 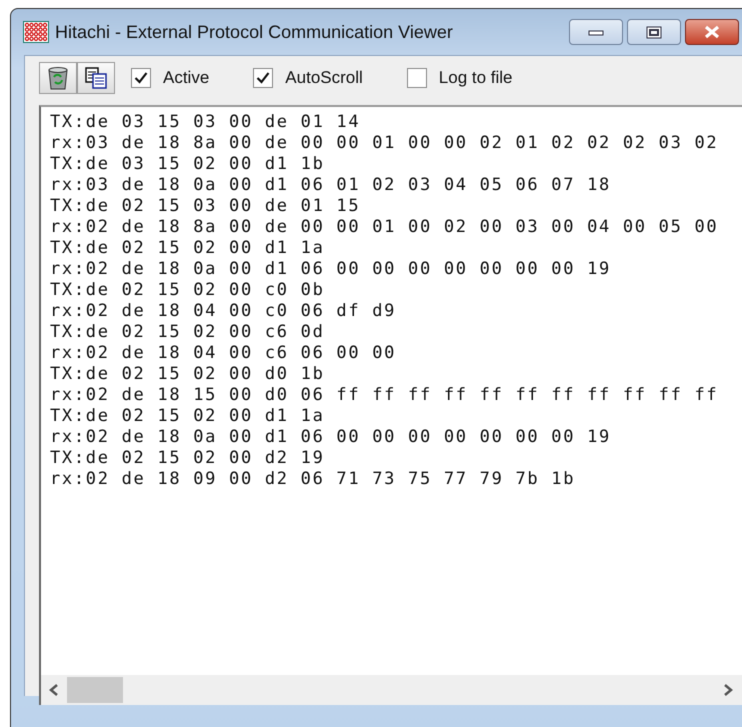 I want to click on log-line: rx:03 de 18 0a 00 d1 06 01 02 03 04 05 06 07 18, so click(x=330, y=185).